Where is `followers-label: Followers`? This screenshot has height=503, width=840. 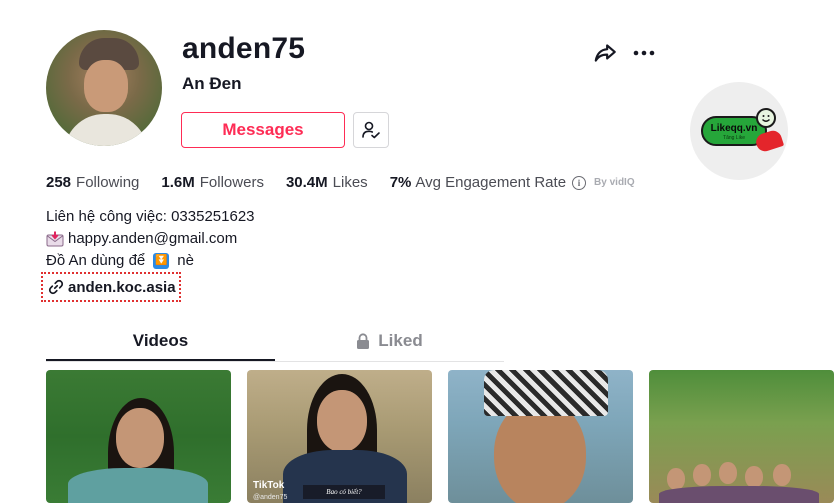 followers-label: Followers is located at coordinates (232, 182).